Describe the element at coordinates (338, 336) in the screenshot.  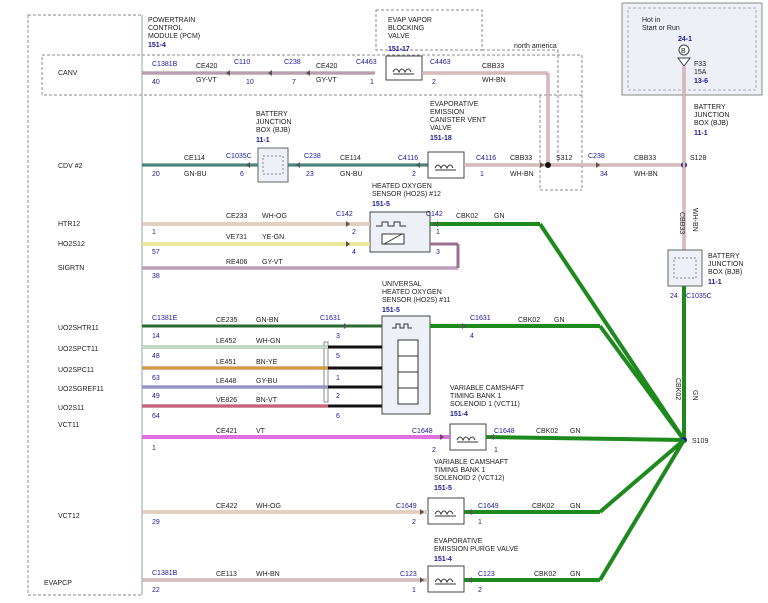
I see `pin-3-uo2: 3` at that location.